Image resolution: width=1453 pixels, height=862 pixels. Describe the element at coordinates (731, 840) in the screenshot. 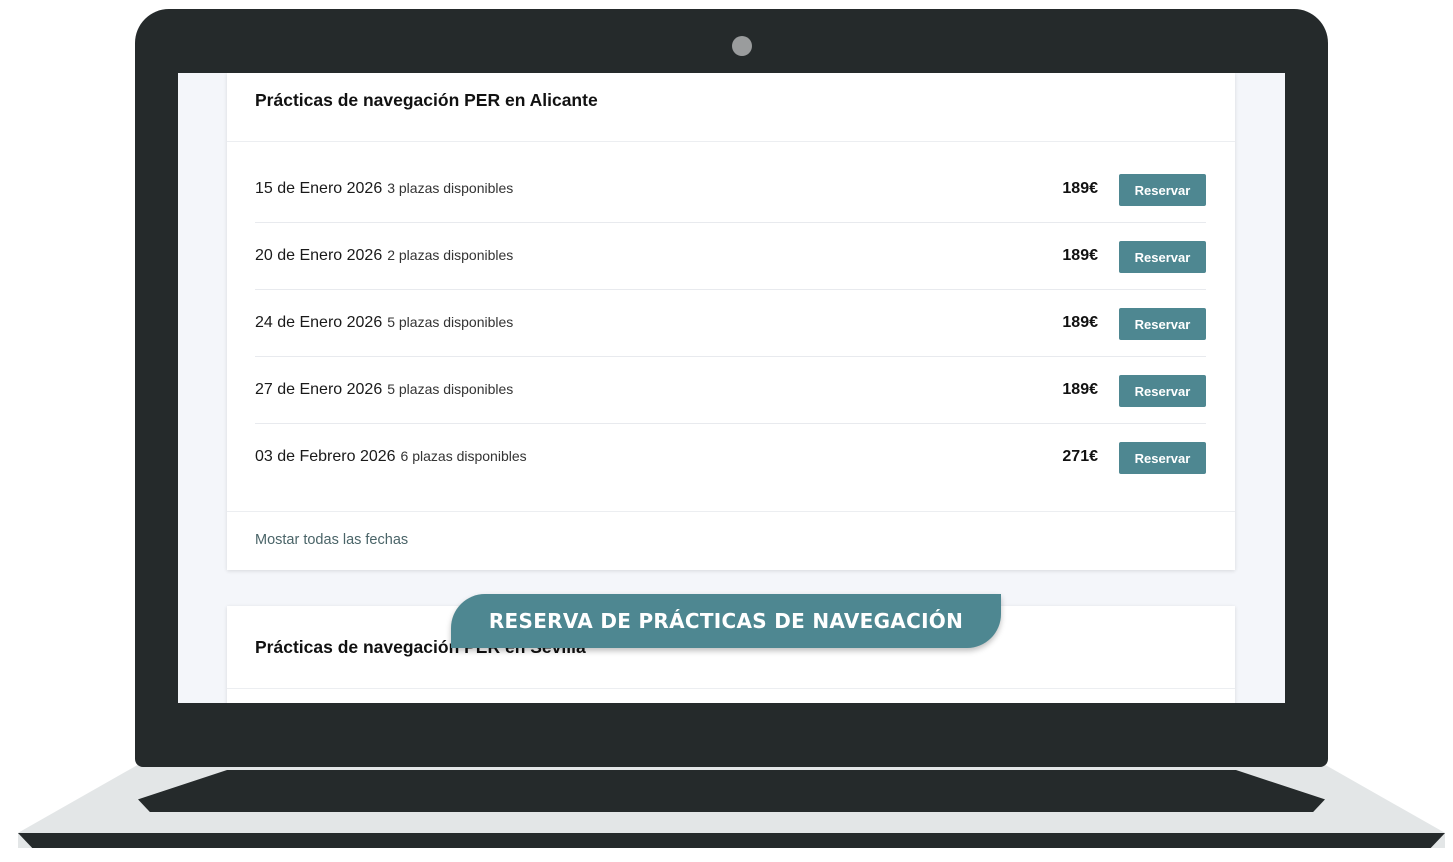

I see `laptop-base-edge` at that location.